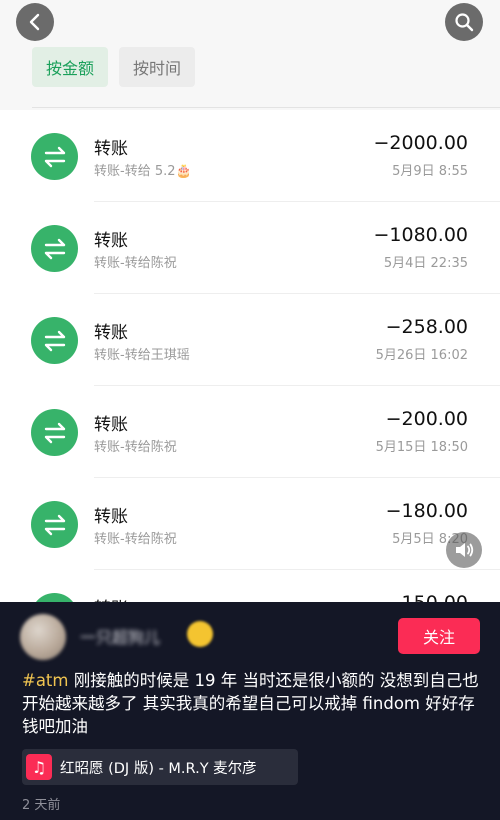  What do you see at coordinates (250, 55) in the screenshot?
I see `filter-header: 按金额 按时间` at bounding box center [250, 55].